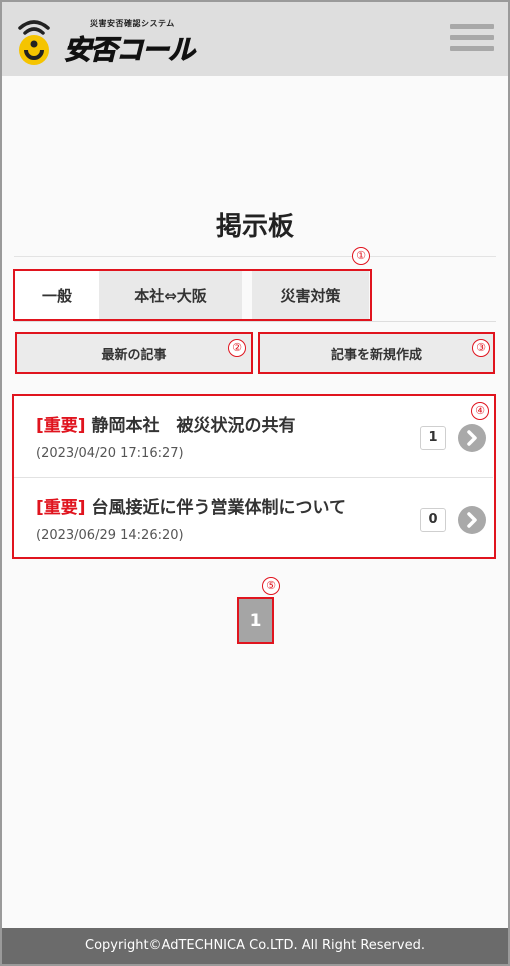 This screenshot has width=510, height=966. I want to click on annotation-marker-1: ①, so click(361, 256).